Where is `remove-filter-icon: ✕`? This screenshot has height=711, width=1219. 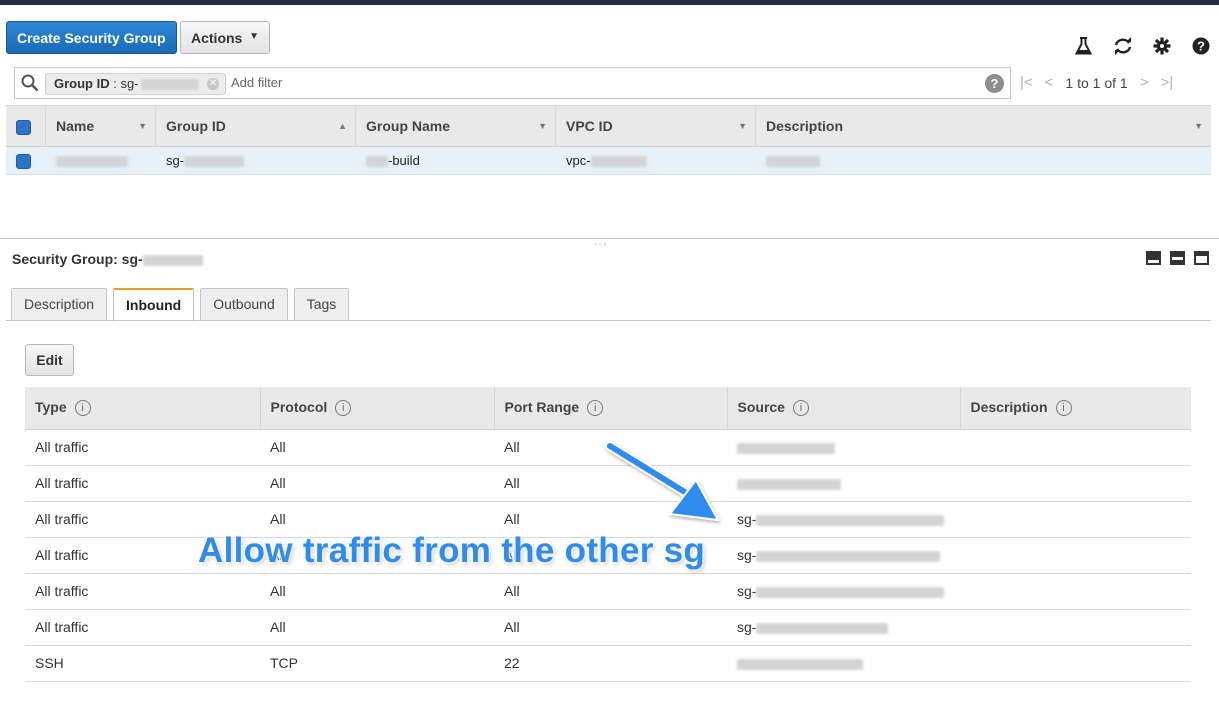
remove-filter-icon: ✕ is located at coordinates (213, 84).